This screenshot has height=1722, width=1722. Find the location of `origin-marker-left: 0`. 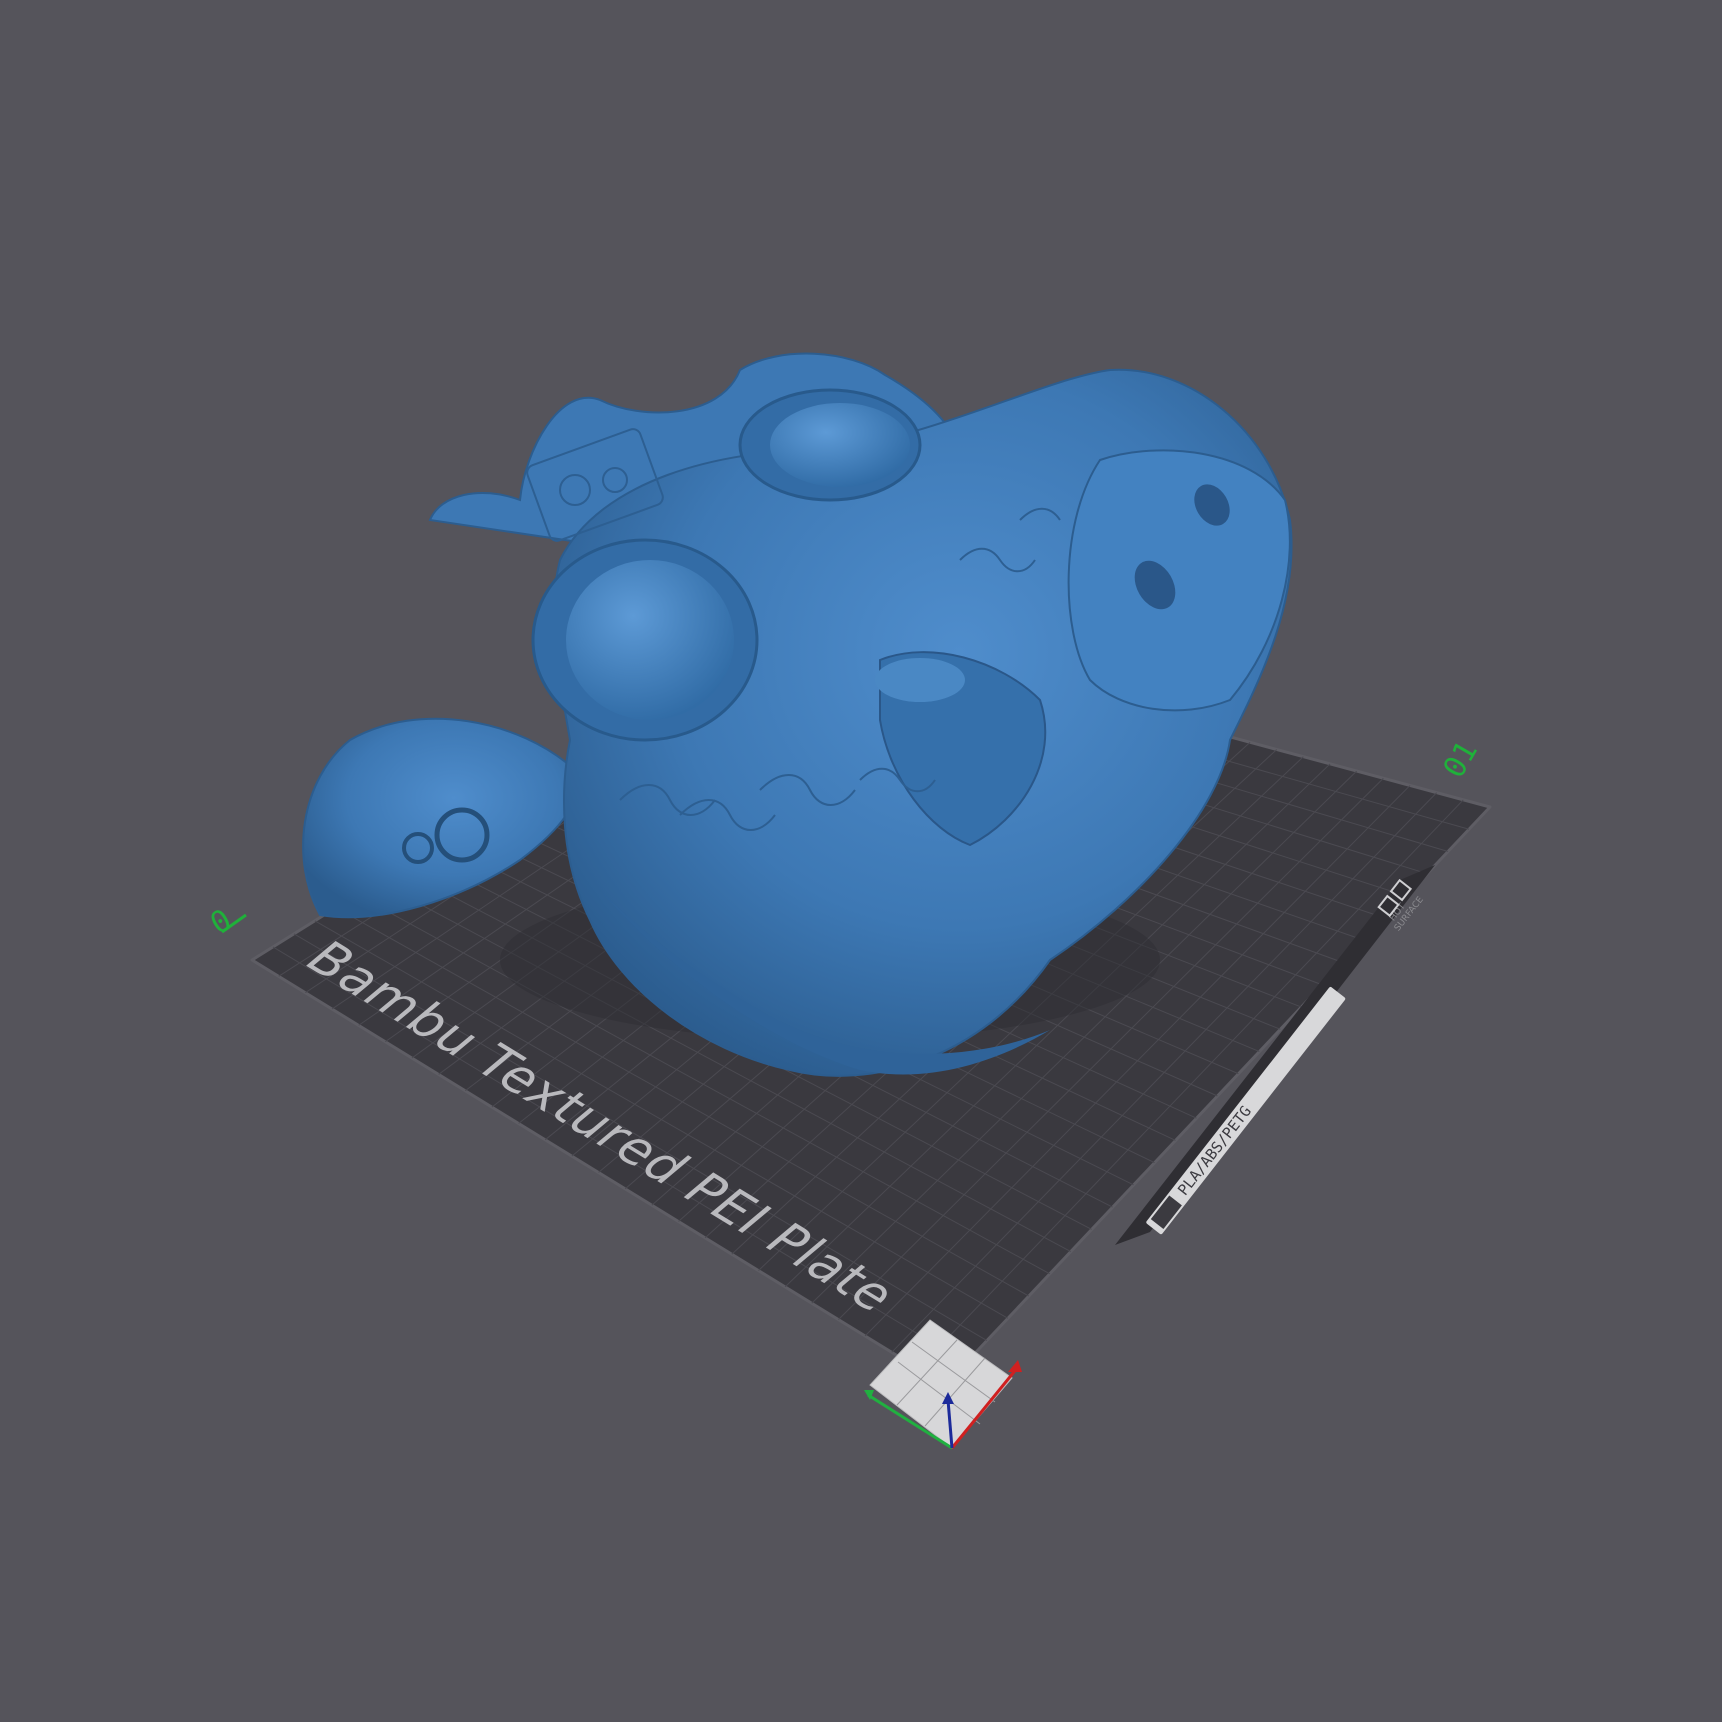

origin-marker-left: 0 is located at coordinates (221, 922).